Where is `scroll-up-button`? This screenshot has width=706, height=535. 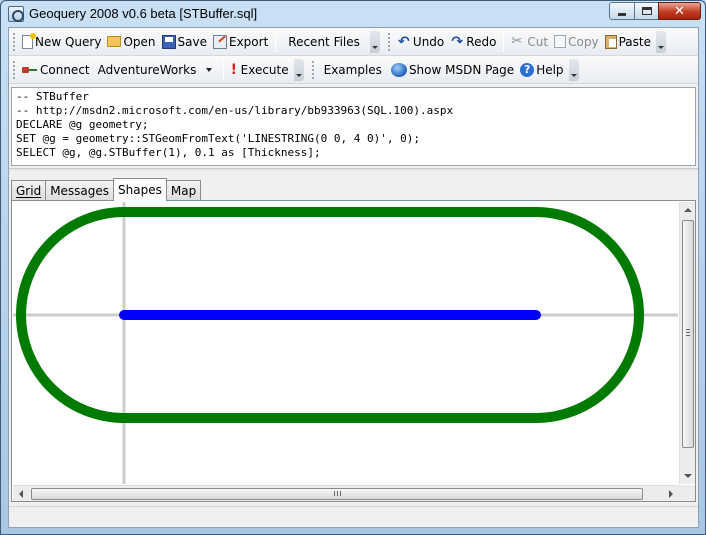
scroll-up-button is located at coordinates (688, 210).